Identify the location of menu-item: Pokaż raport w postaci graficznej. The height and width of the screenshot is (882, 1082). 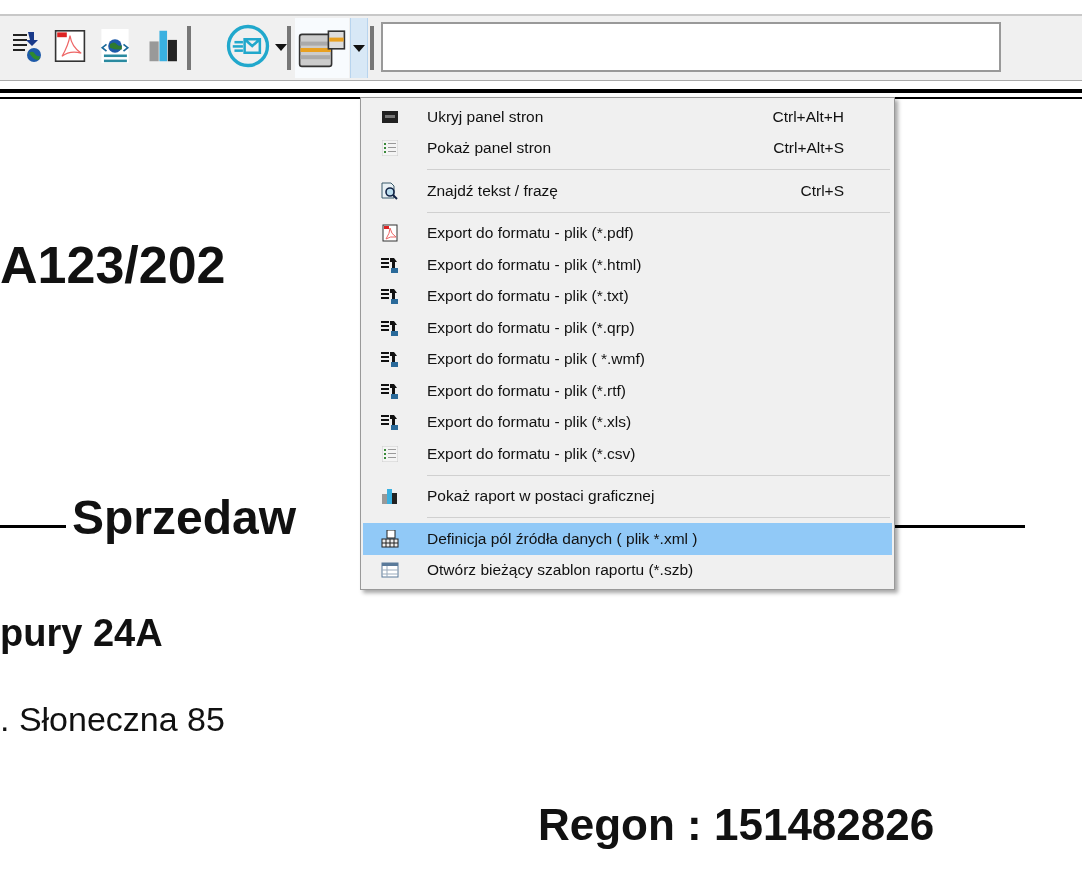
(627, 496).